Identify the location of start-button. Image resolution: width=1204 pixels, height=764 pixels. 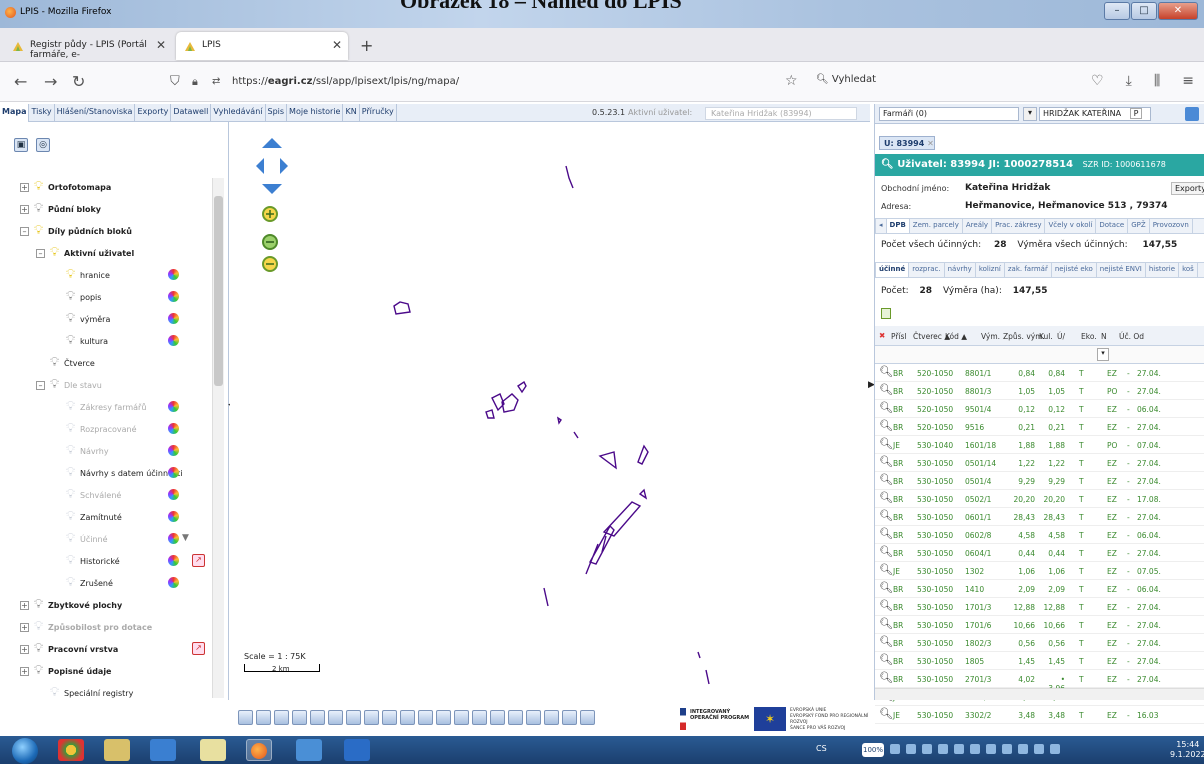
(25, 751).